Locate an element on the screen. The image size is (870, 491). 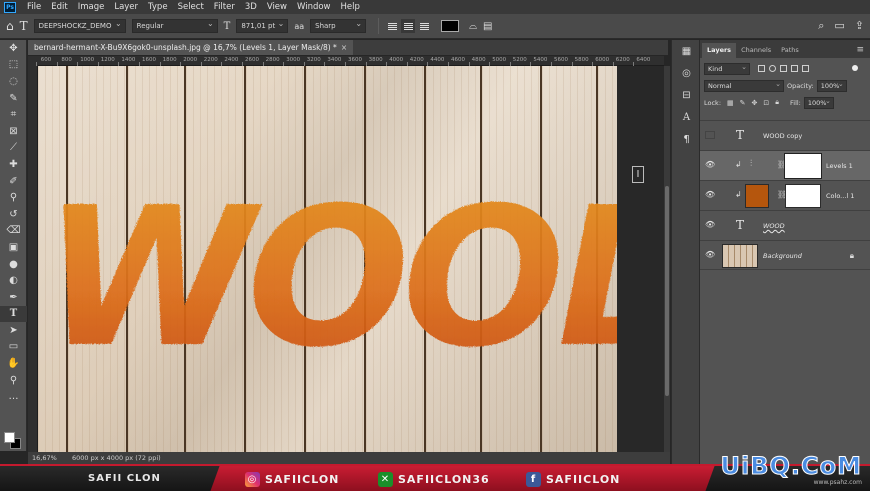
layer-row-wood: 👁︎ T WOOD is located at coordinates (785, 225).